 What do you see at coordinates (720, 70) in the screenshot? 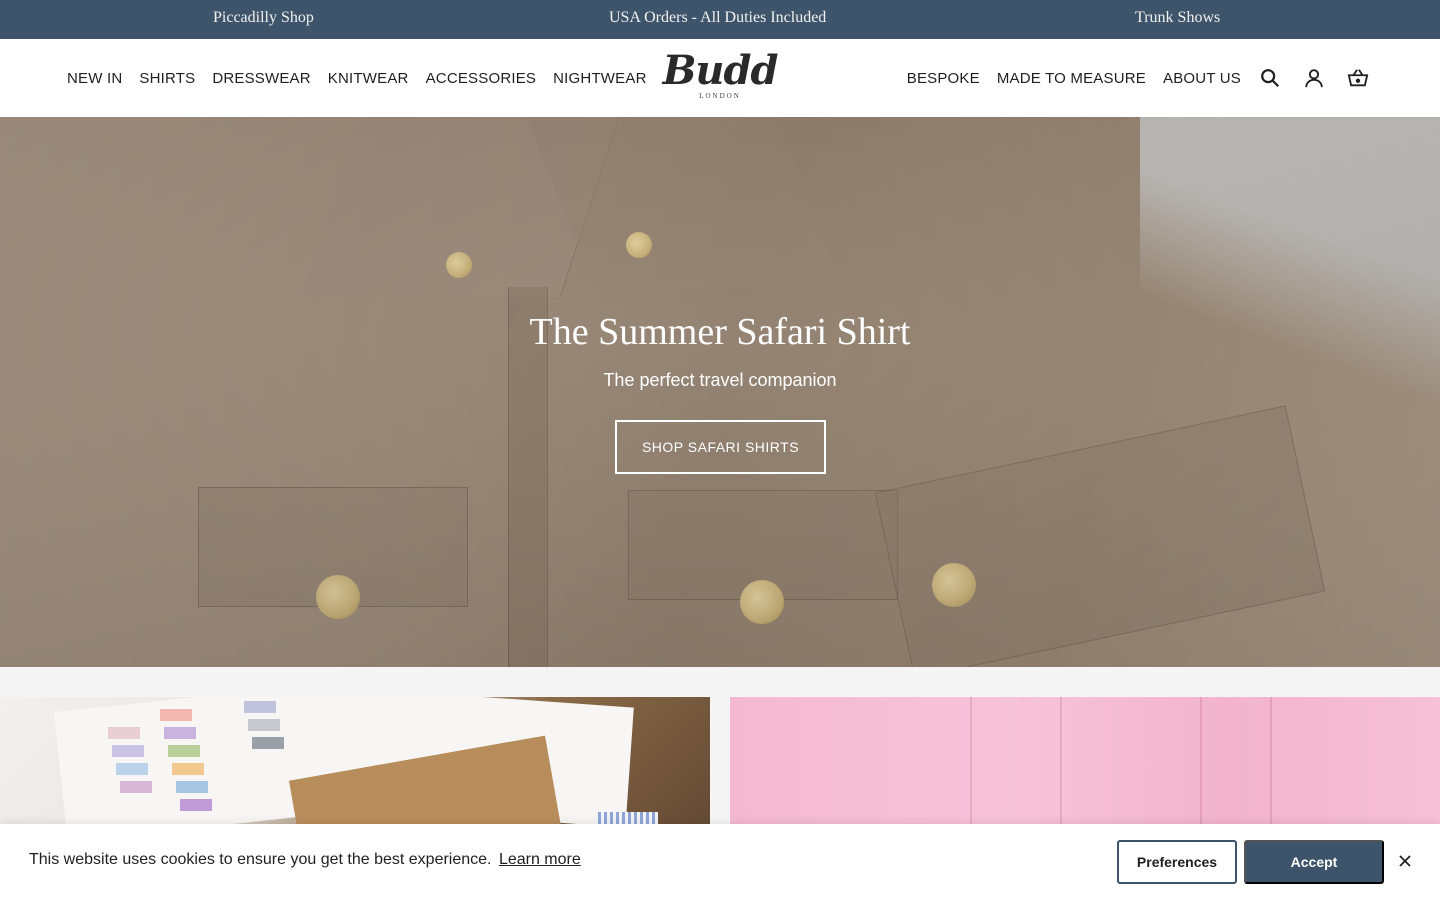
I see `logo-wordmark: Budd` at bounding box center [720, 70].